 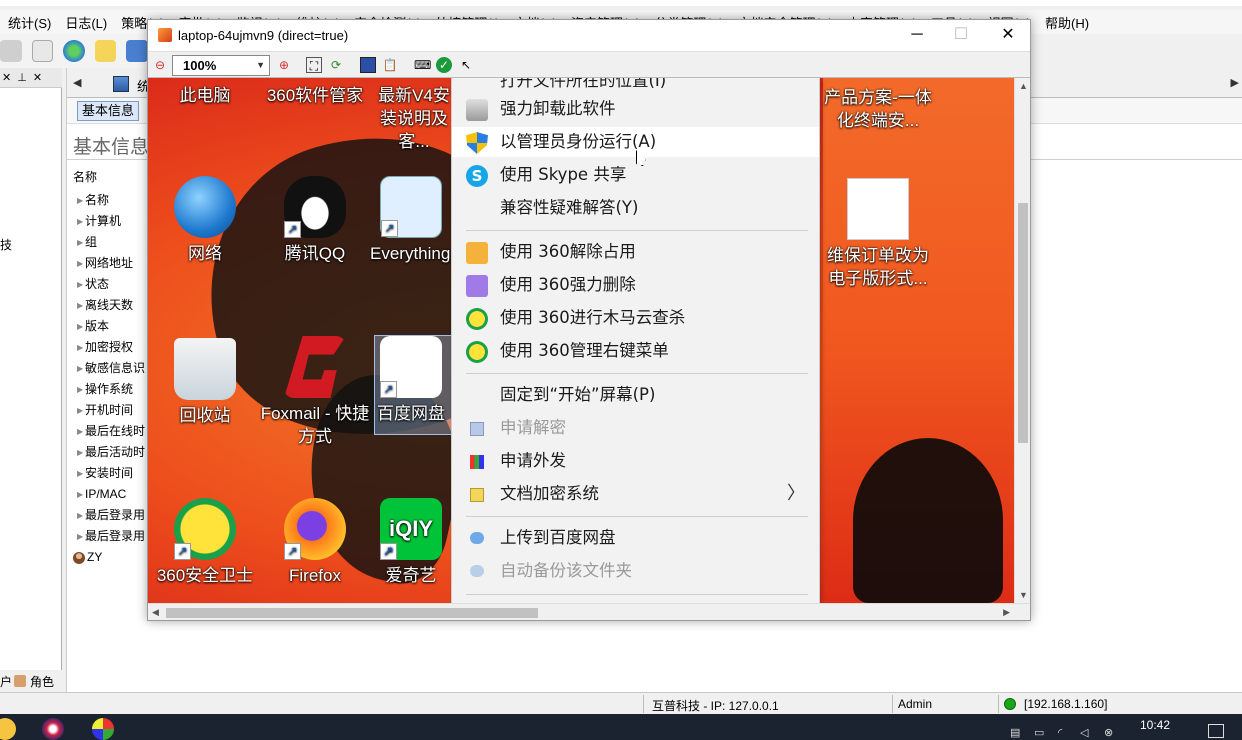 What do you see at coordinates (105, 51) in the screenshot?
I see `note-icon` at bounding box center [105, 51].